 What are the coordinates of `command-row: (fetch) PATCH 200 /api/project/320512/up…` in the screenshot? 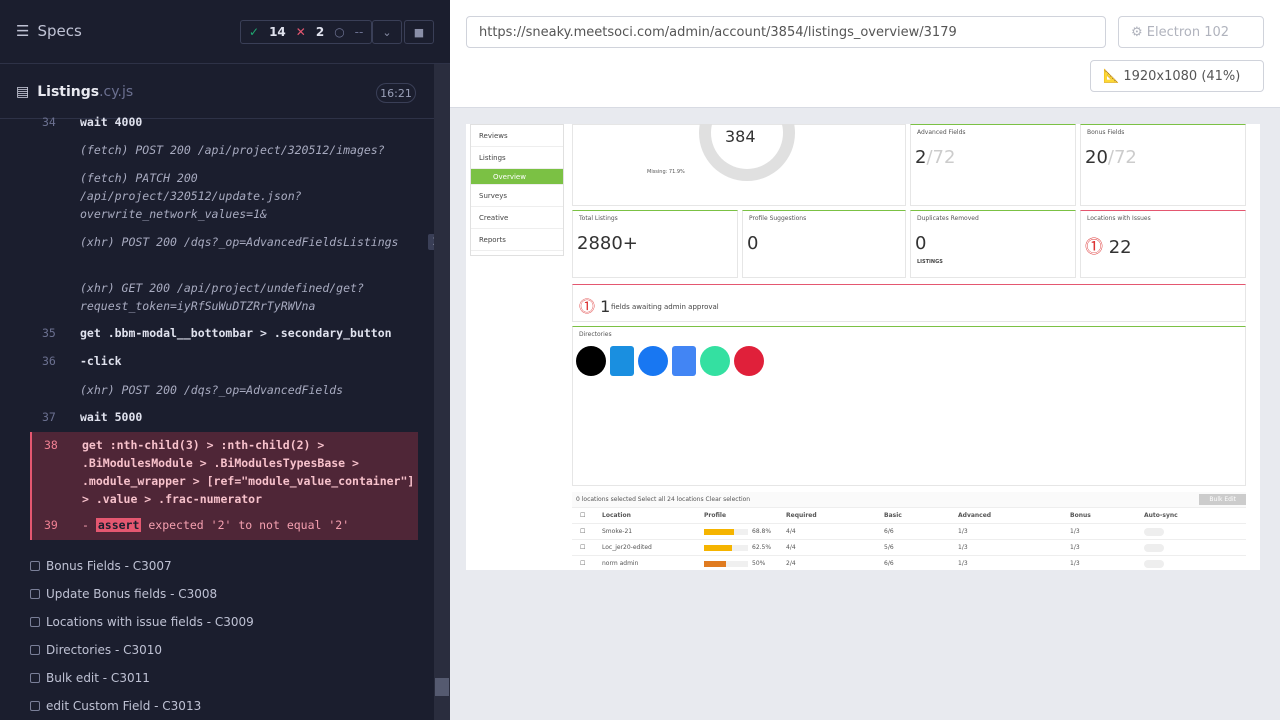 It's located at (224, 196).